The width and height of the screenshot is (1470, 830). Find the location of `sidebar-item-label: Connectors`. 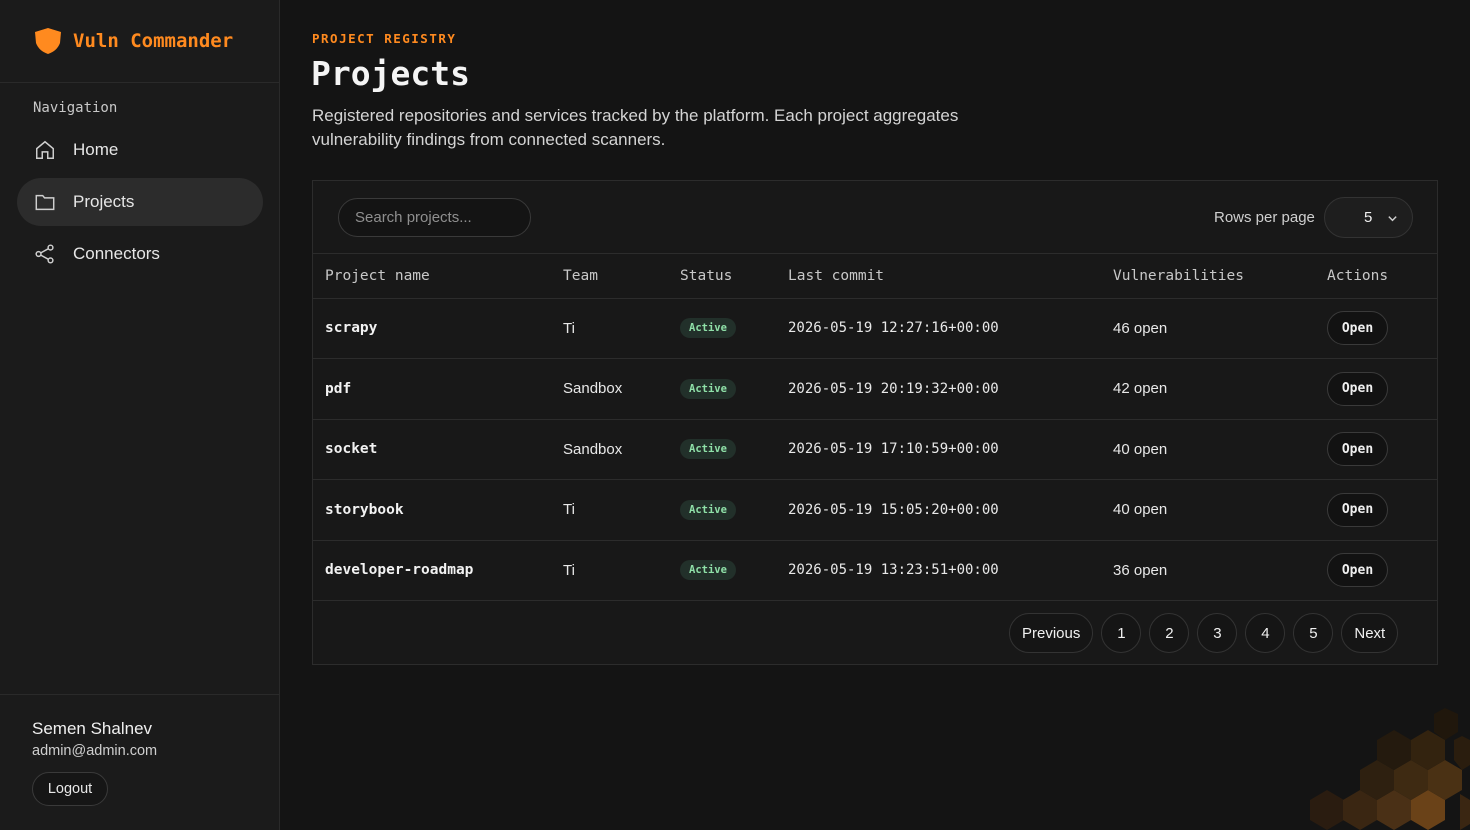

sidebar-item-label: Connectors is located at coordinates (116, 253).